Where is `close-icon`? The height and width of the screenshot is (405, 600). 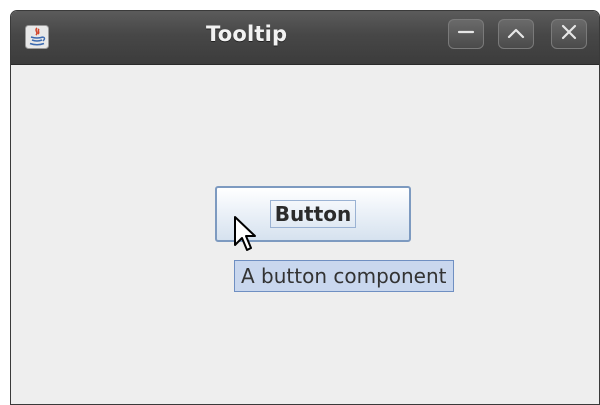 close-icon is located at coordinates (569, 34).